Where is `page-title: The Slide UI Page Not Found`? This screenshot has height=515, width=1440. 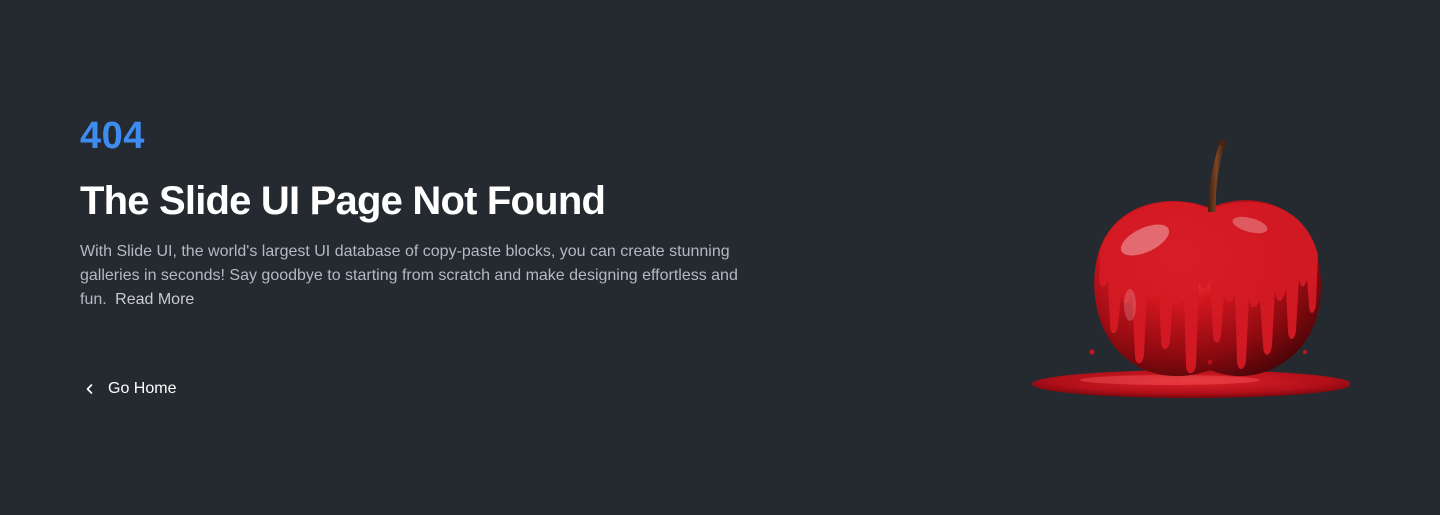
page-title: The Slide UI Page Not Found is located at coordinates (343, 201).